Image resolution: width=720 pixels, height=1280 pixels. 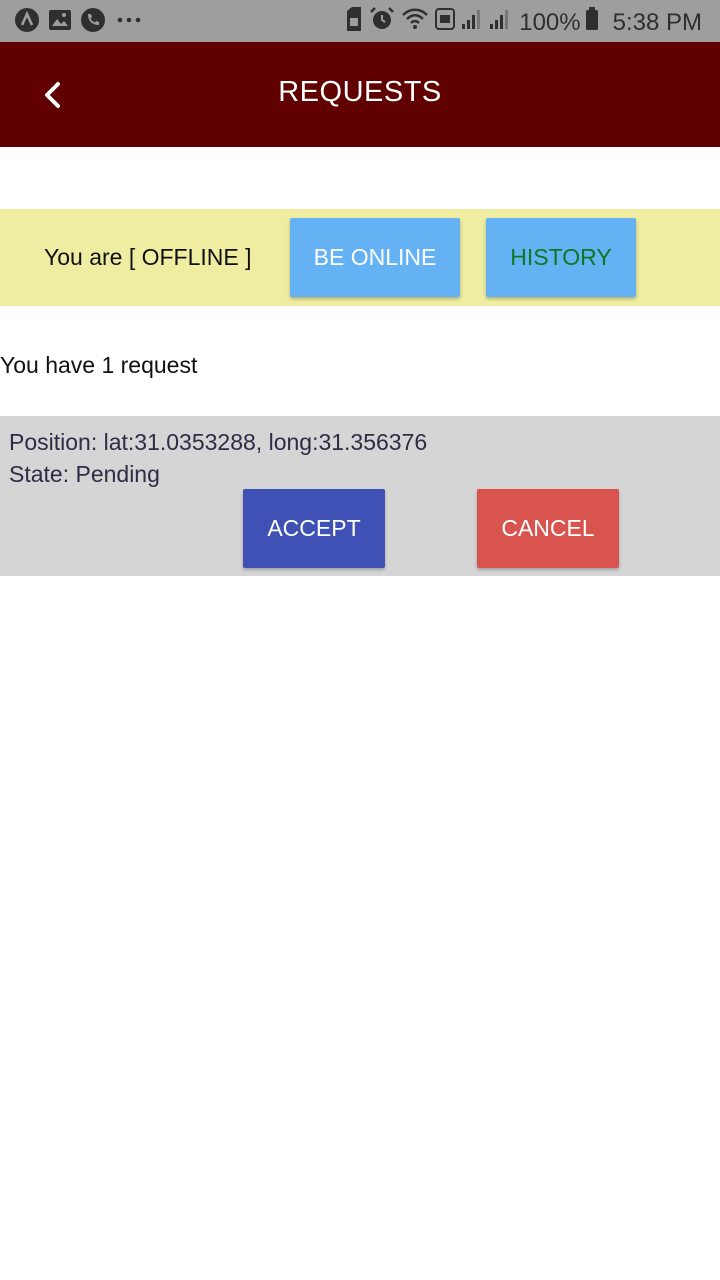 I want to click on accept-button: ACCEPT, so click(x=314, y=528).